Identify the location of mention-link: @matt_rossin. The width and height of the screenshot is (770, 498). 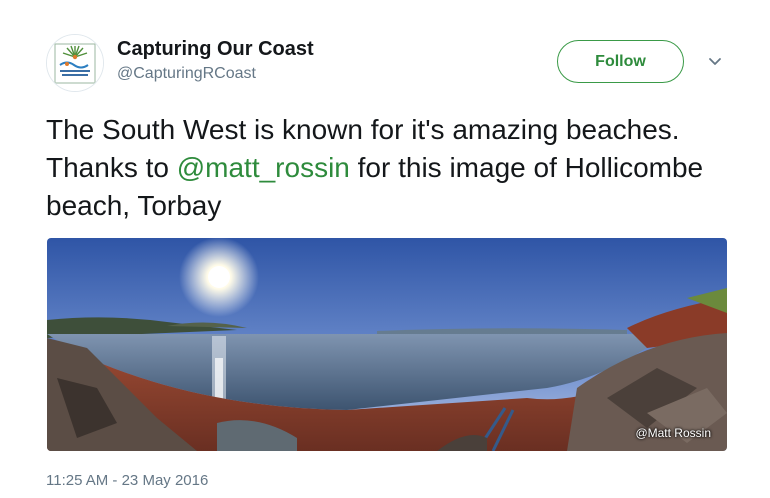
(263, 167).